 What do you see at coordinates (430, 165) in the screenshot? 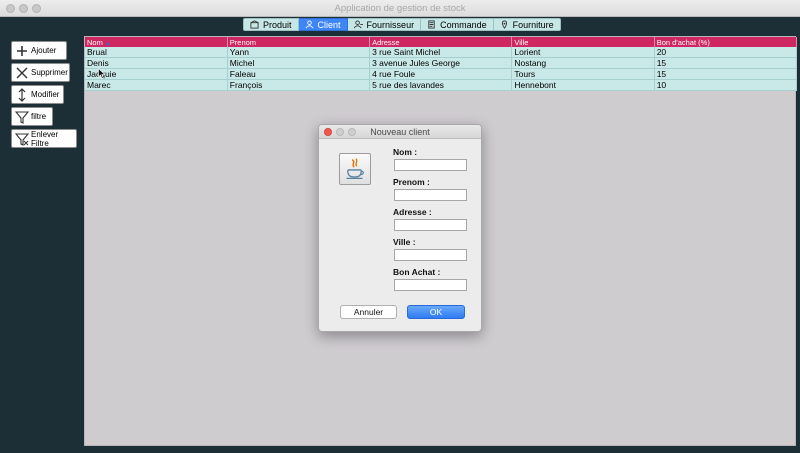
I see `nom-field` at bounding box center [430, 165].